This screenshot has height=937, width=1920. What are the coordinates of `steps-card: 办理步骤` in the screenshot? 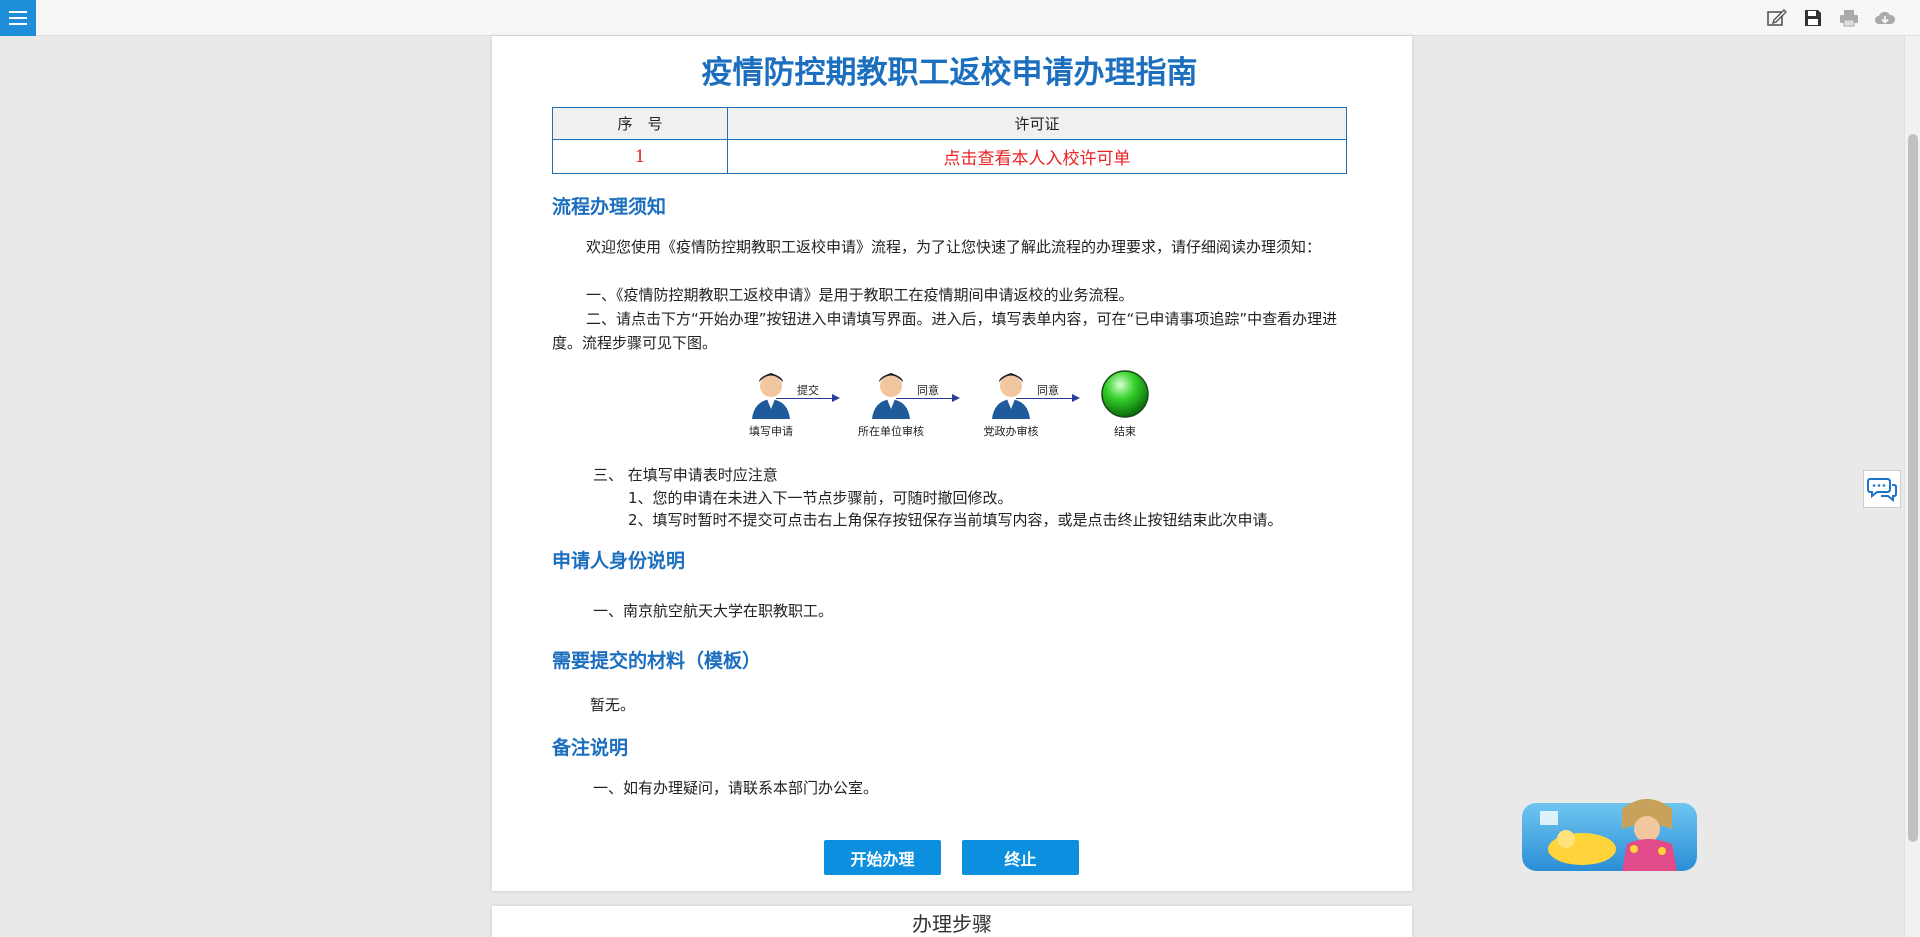 It's located at (952, 921).